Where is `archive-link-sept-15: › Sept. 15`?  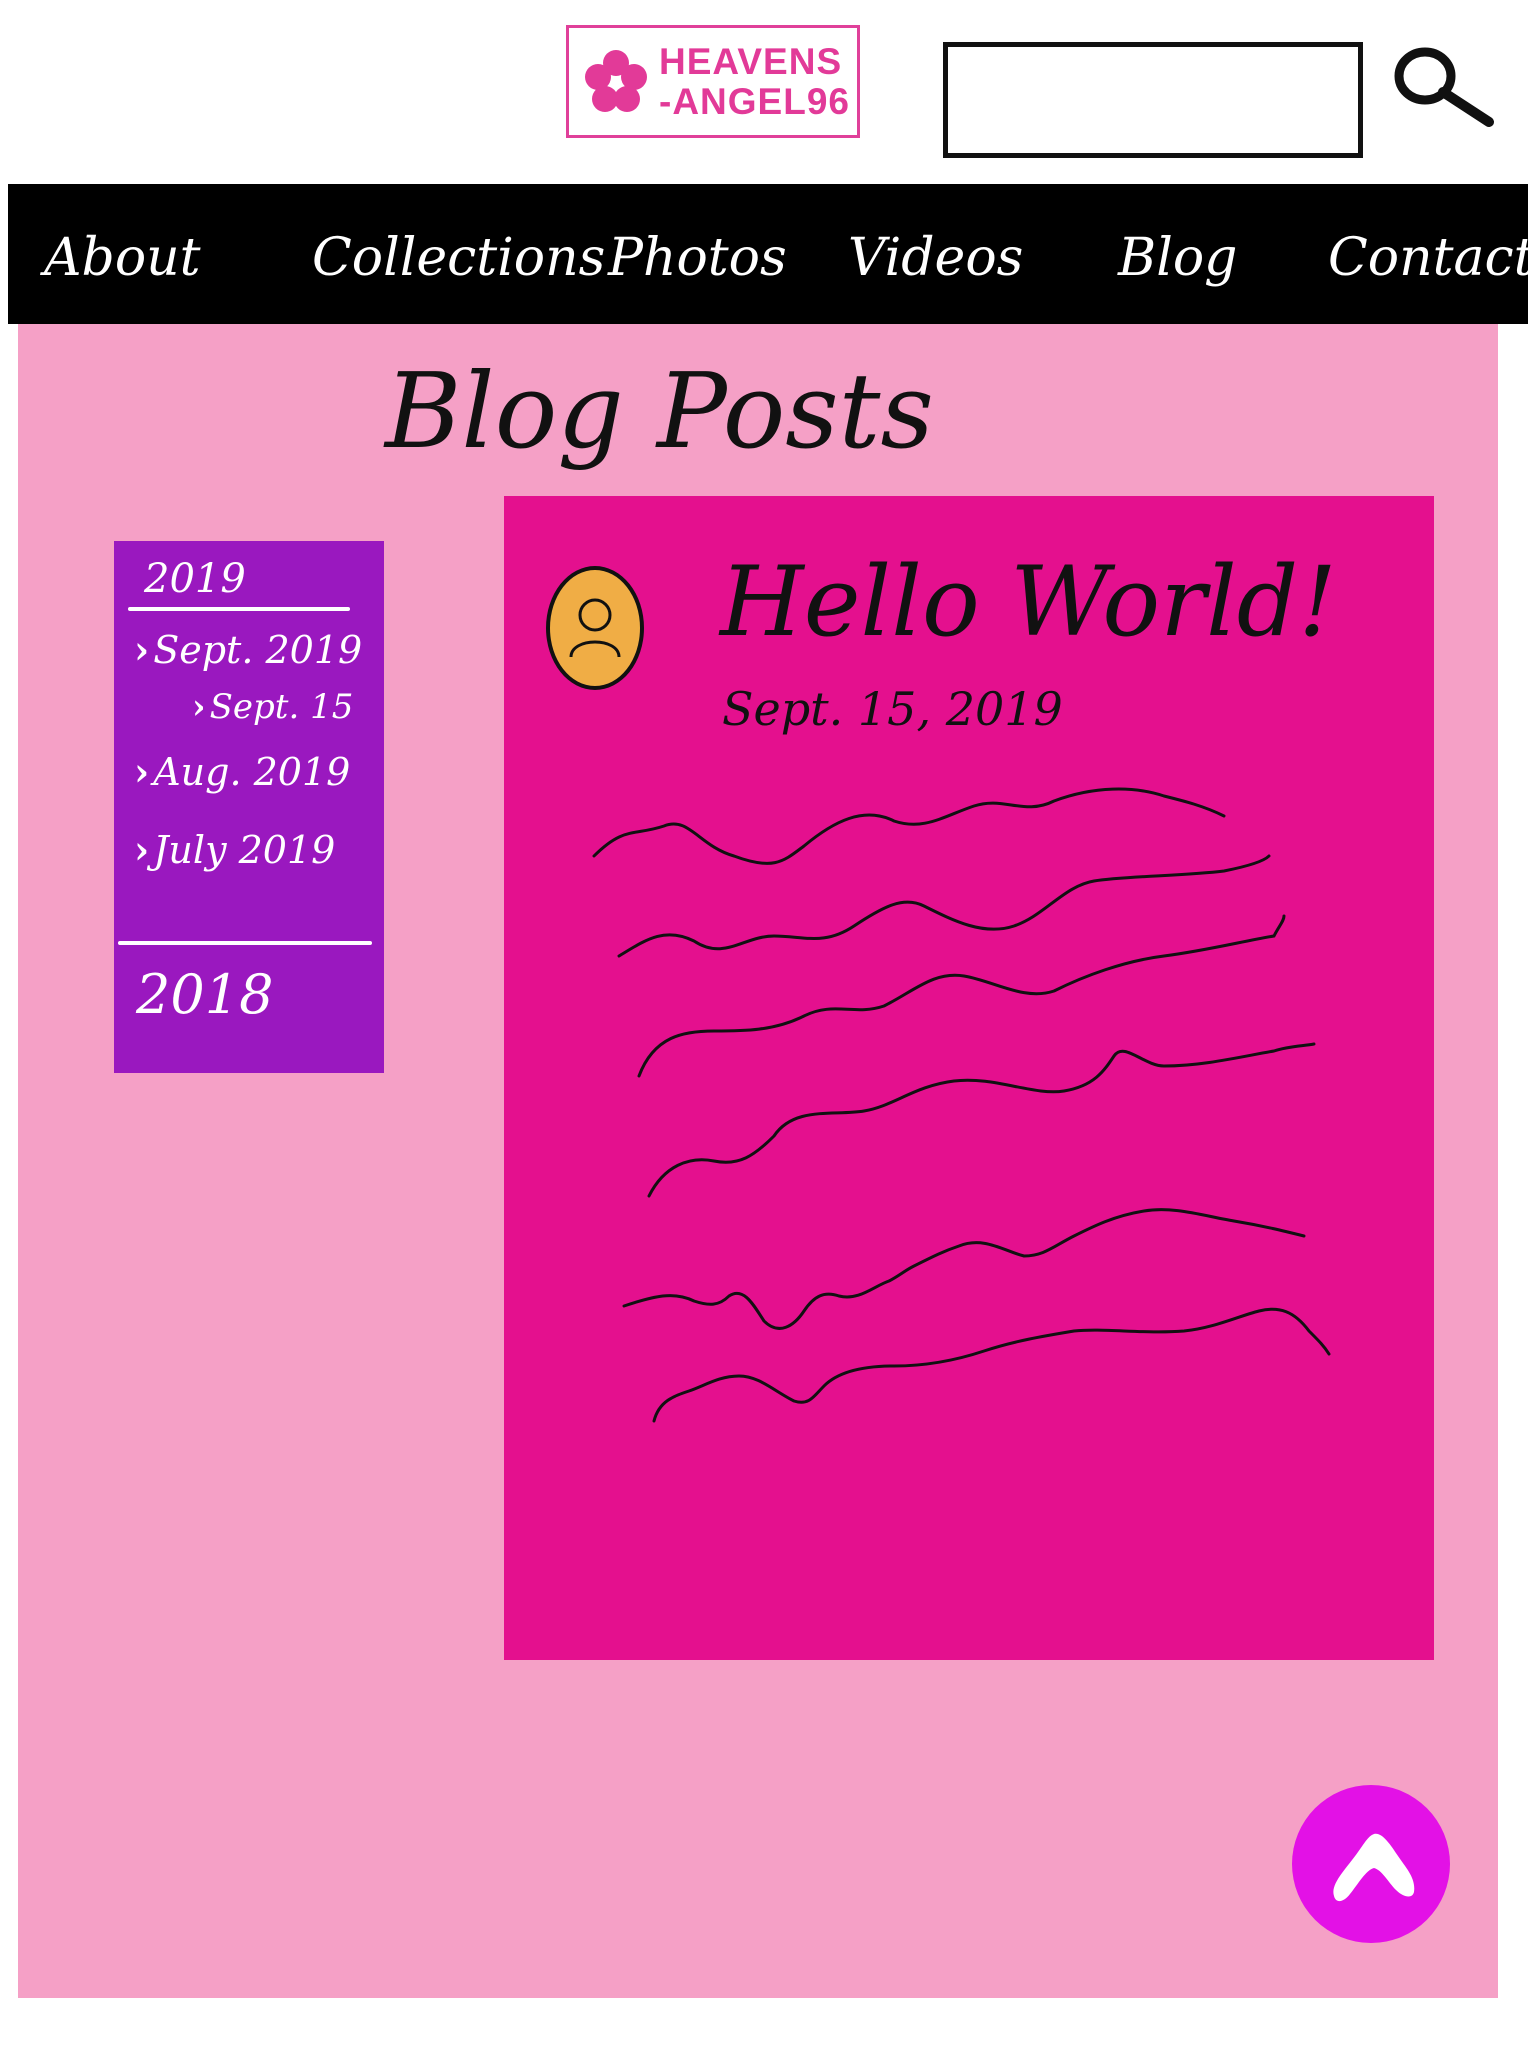 archive-link-sept-15: › Sept. 15 is located at coordinates (272, 707).